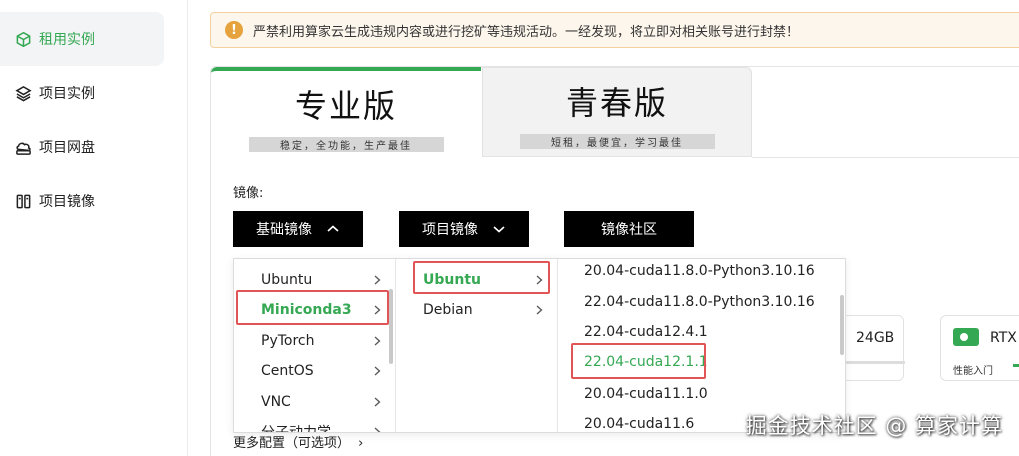 Image resolution: width=1019 pixels, height=456 pixels. What do you see at coordinates (23, 93) in the screenshot?
I see `layers-icon` at bounding box center [23, 93].